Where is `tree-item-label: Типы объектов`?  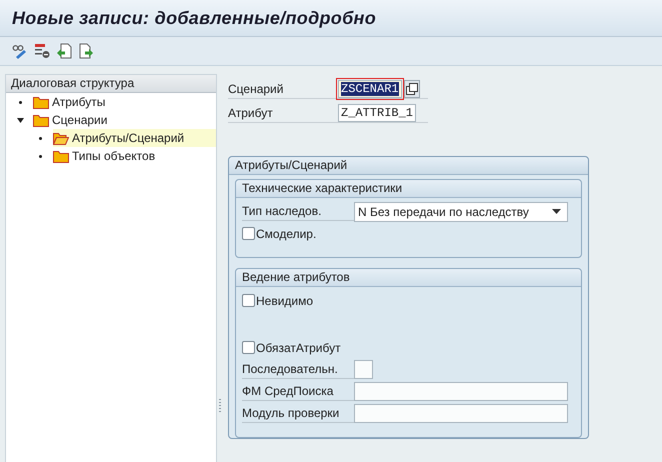
tree-item-label: Типы объектов is located at coordinates (114, 156).